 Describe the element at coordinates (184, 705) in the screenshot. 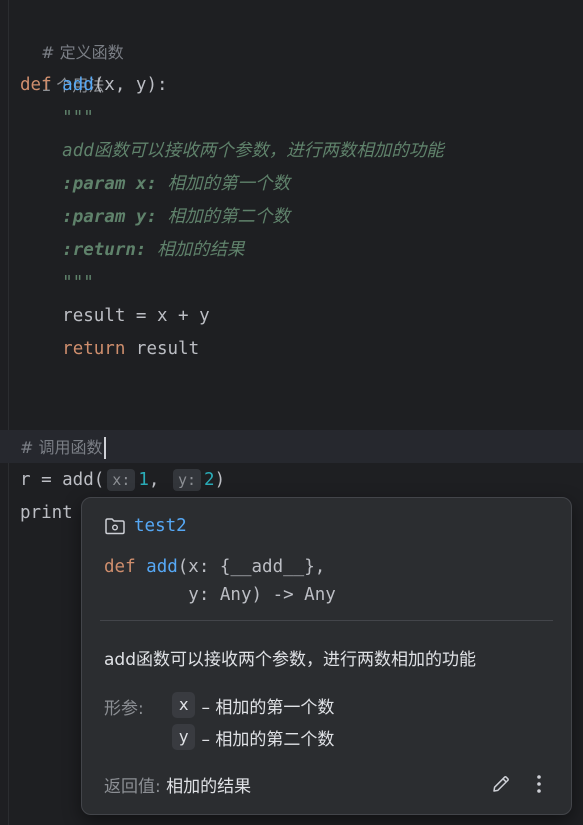

I see `param-name-chip: x` at that location.